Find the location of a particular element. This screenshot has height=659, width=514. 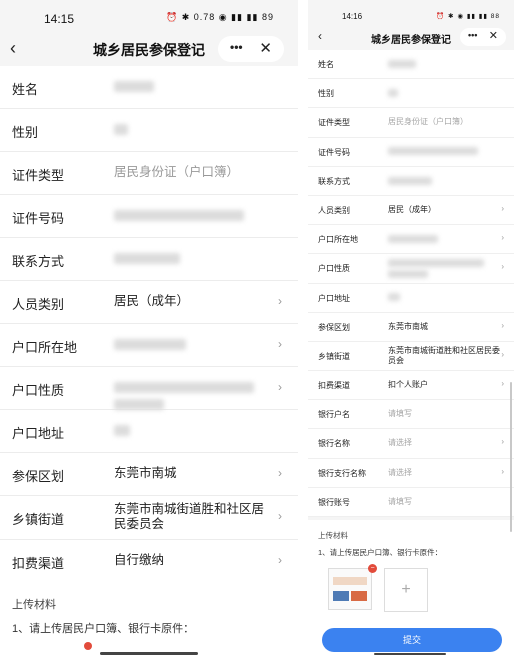

upload-note: 1、请上传居民户口簿、银行卡原件： is located at coordinates (380, 552).